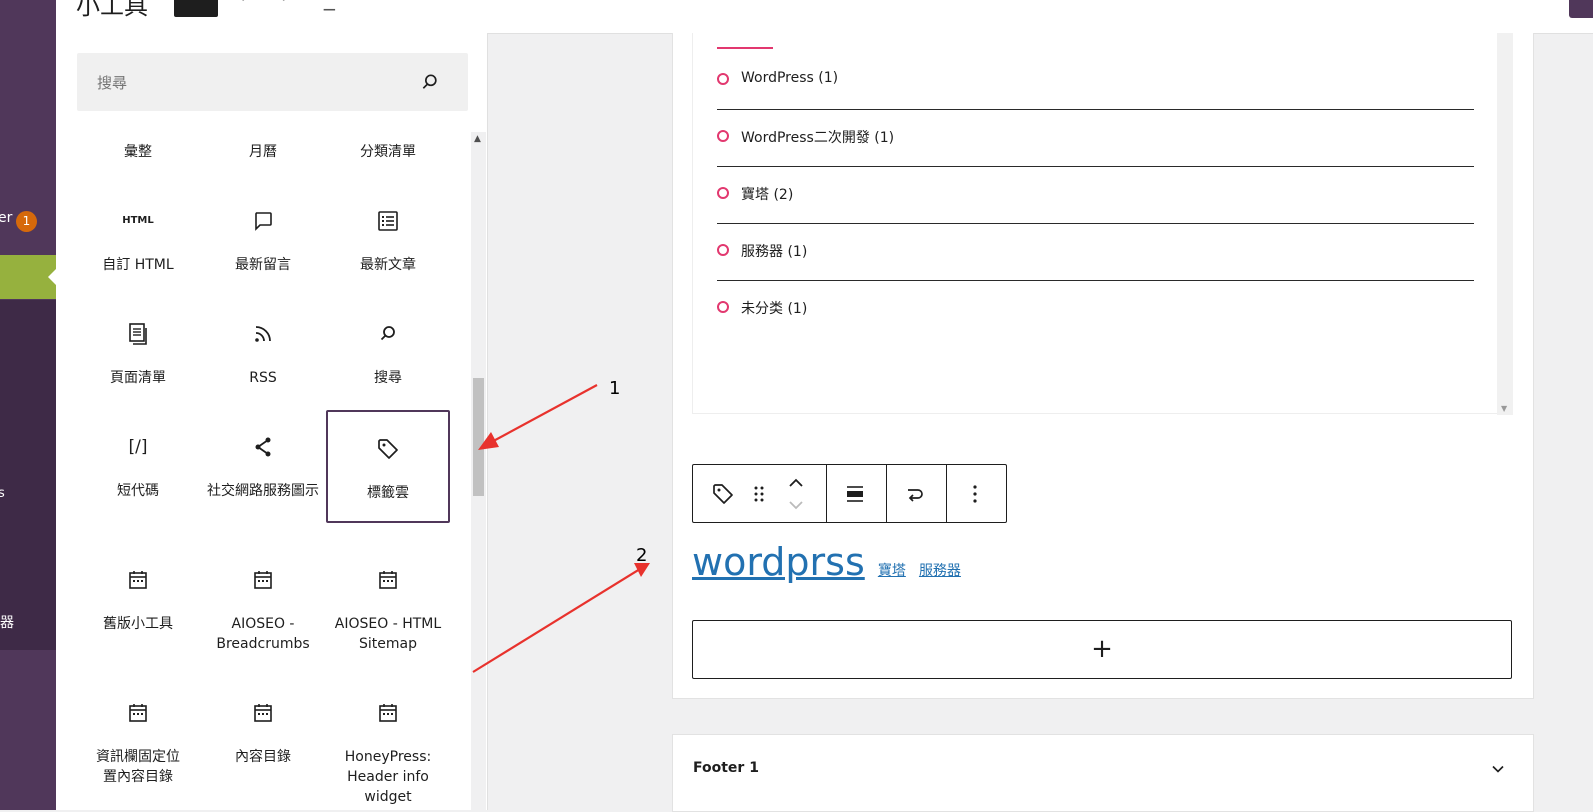 The height and width of the screenshot is (812, 1593). I want to click on block-aioseo-html-sitemap: AIOSEO - HTML Sitemap, so click(388, 593).